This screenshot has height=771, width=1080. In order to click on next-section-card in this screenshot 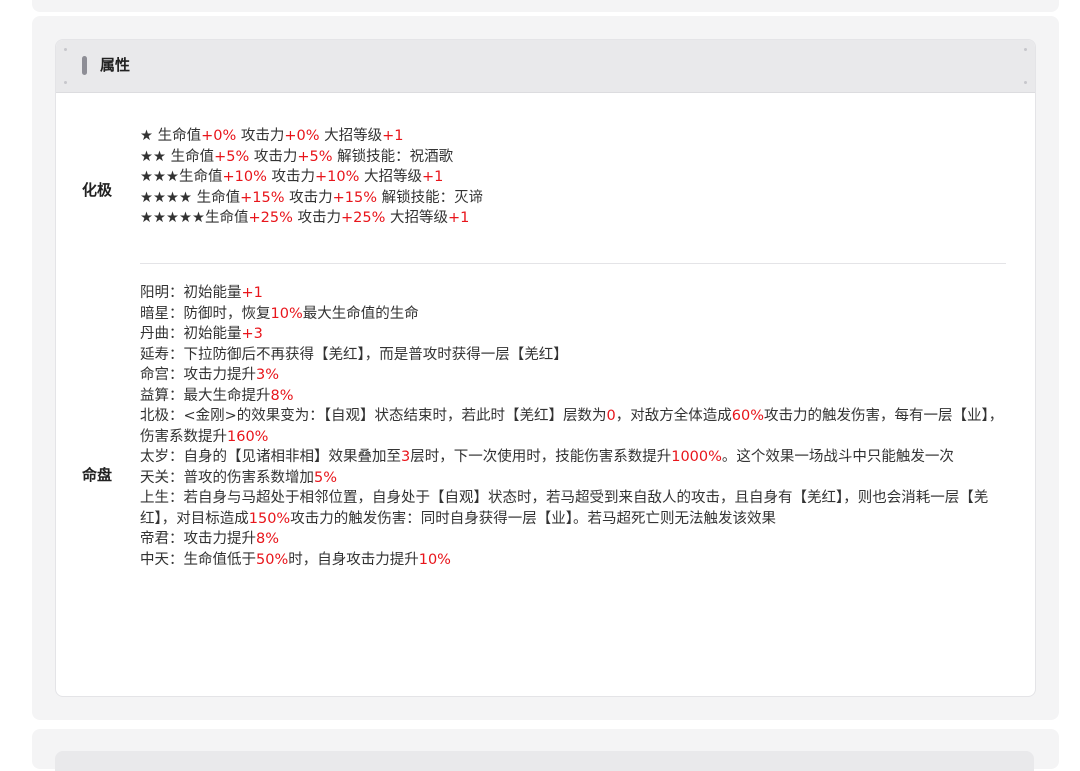, I will do `click(545, 750)`.